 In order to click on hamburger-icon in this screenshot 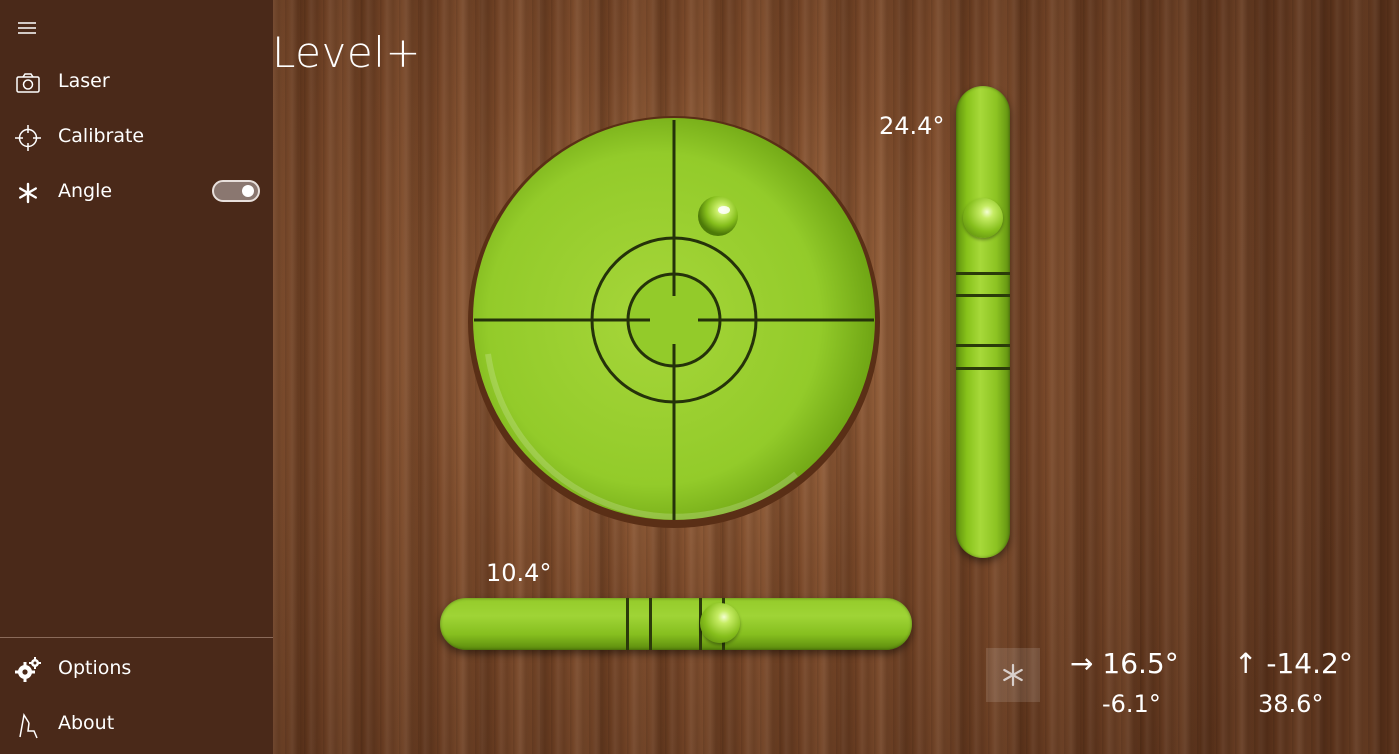, I will do `click(27, 28)`.